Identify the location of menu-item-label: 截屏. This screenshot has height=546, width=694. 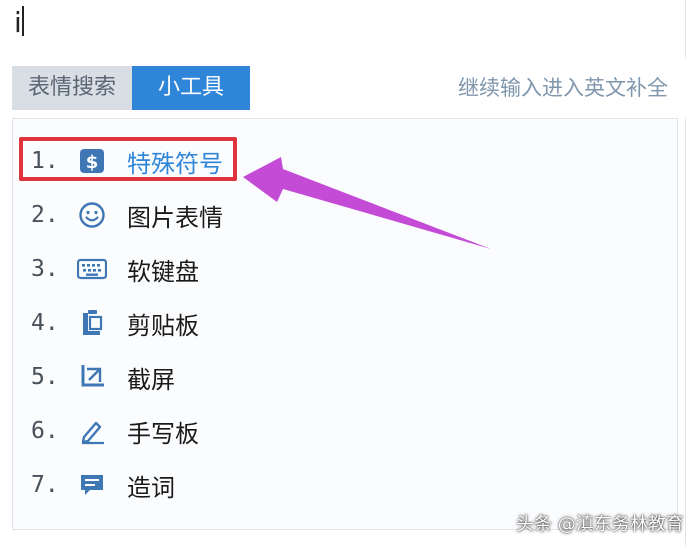
(151, 379).